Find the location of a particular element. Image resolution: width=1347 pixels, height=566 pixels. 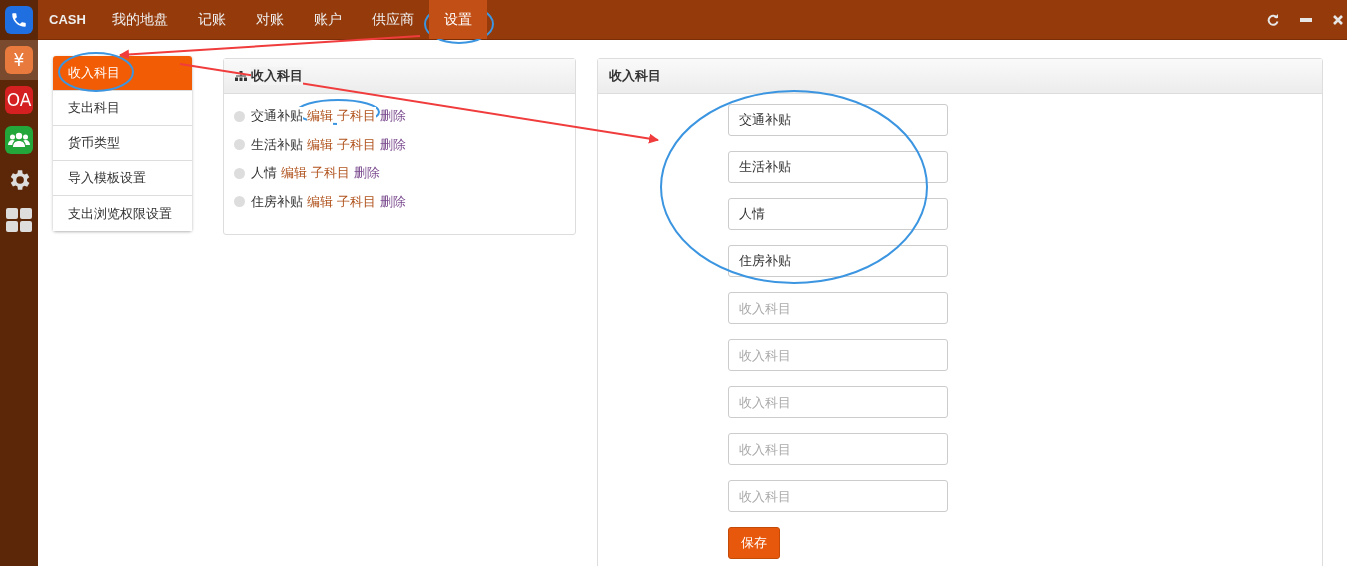

input-field: 交通补贴 is located at coordinates (838, 120).